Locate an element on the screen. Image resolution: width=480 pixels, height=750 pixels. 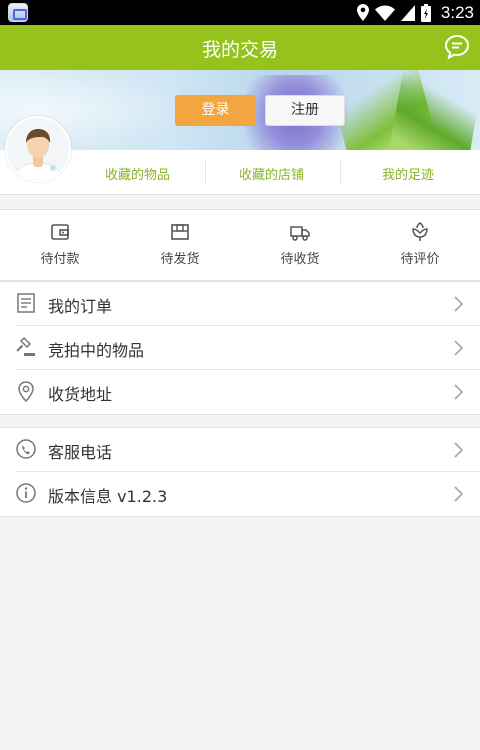
wallet-icon is located at coordinates (60, 232).